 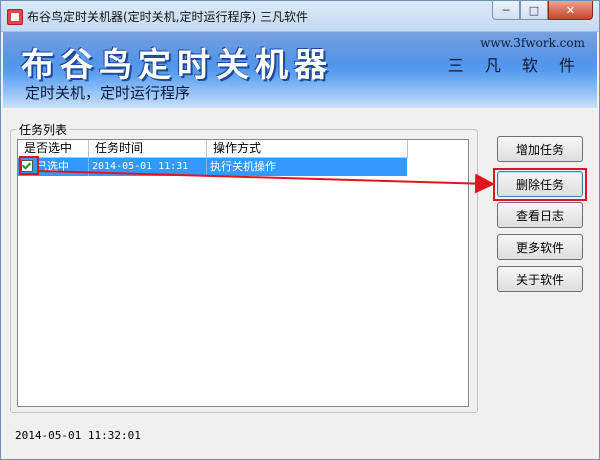 I want to click on annotation-arrow, so click(x=266, y=182).